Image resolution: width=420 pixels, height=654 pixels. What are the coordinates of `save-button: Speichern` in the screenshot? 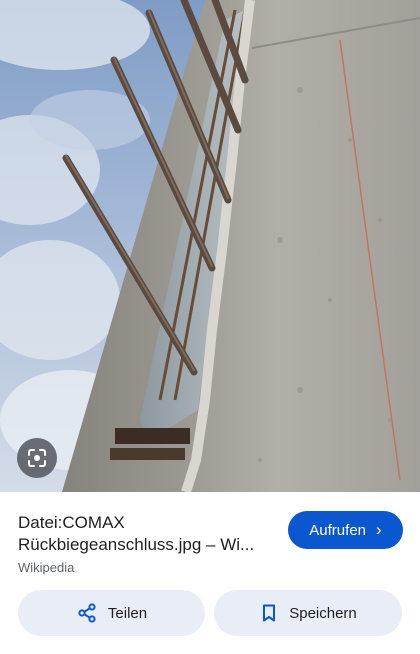 It's located at (308, 613).